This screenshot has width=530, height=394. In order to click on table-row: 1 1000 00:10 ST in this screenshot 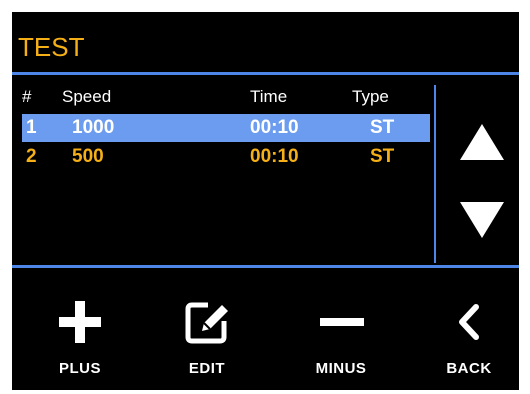, I will do `click(226, 128)`.